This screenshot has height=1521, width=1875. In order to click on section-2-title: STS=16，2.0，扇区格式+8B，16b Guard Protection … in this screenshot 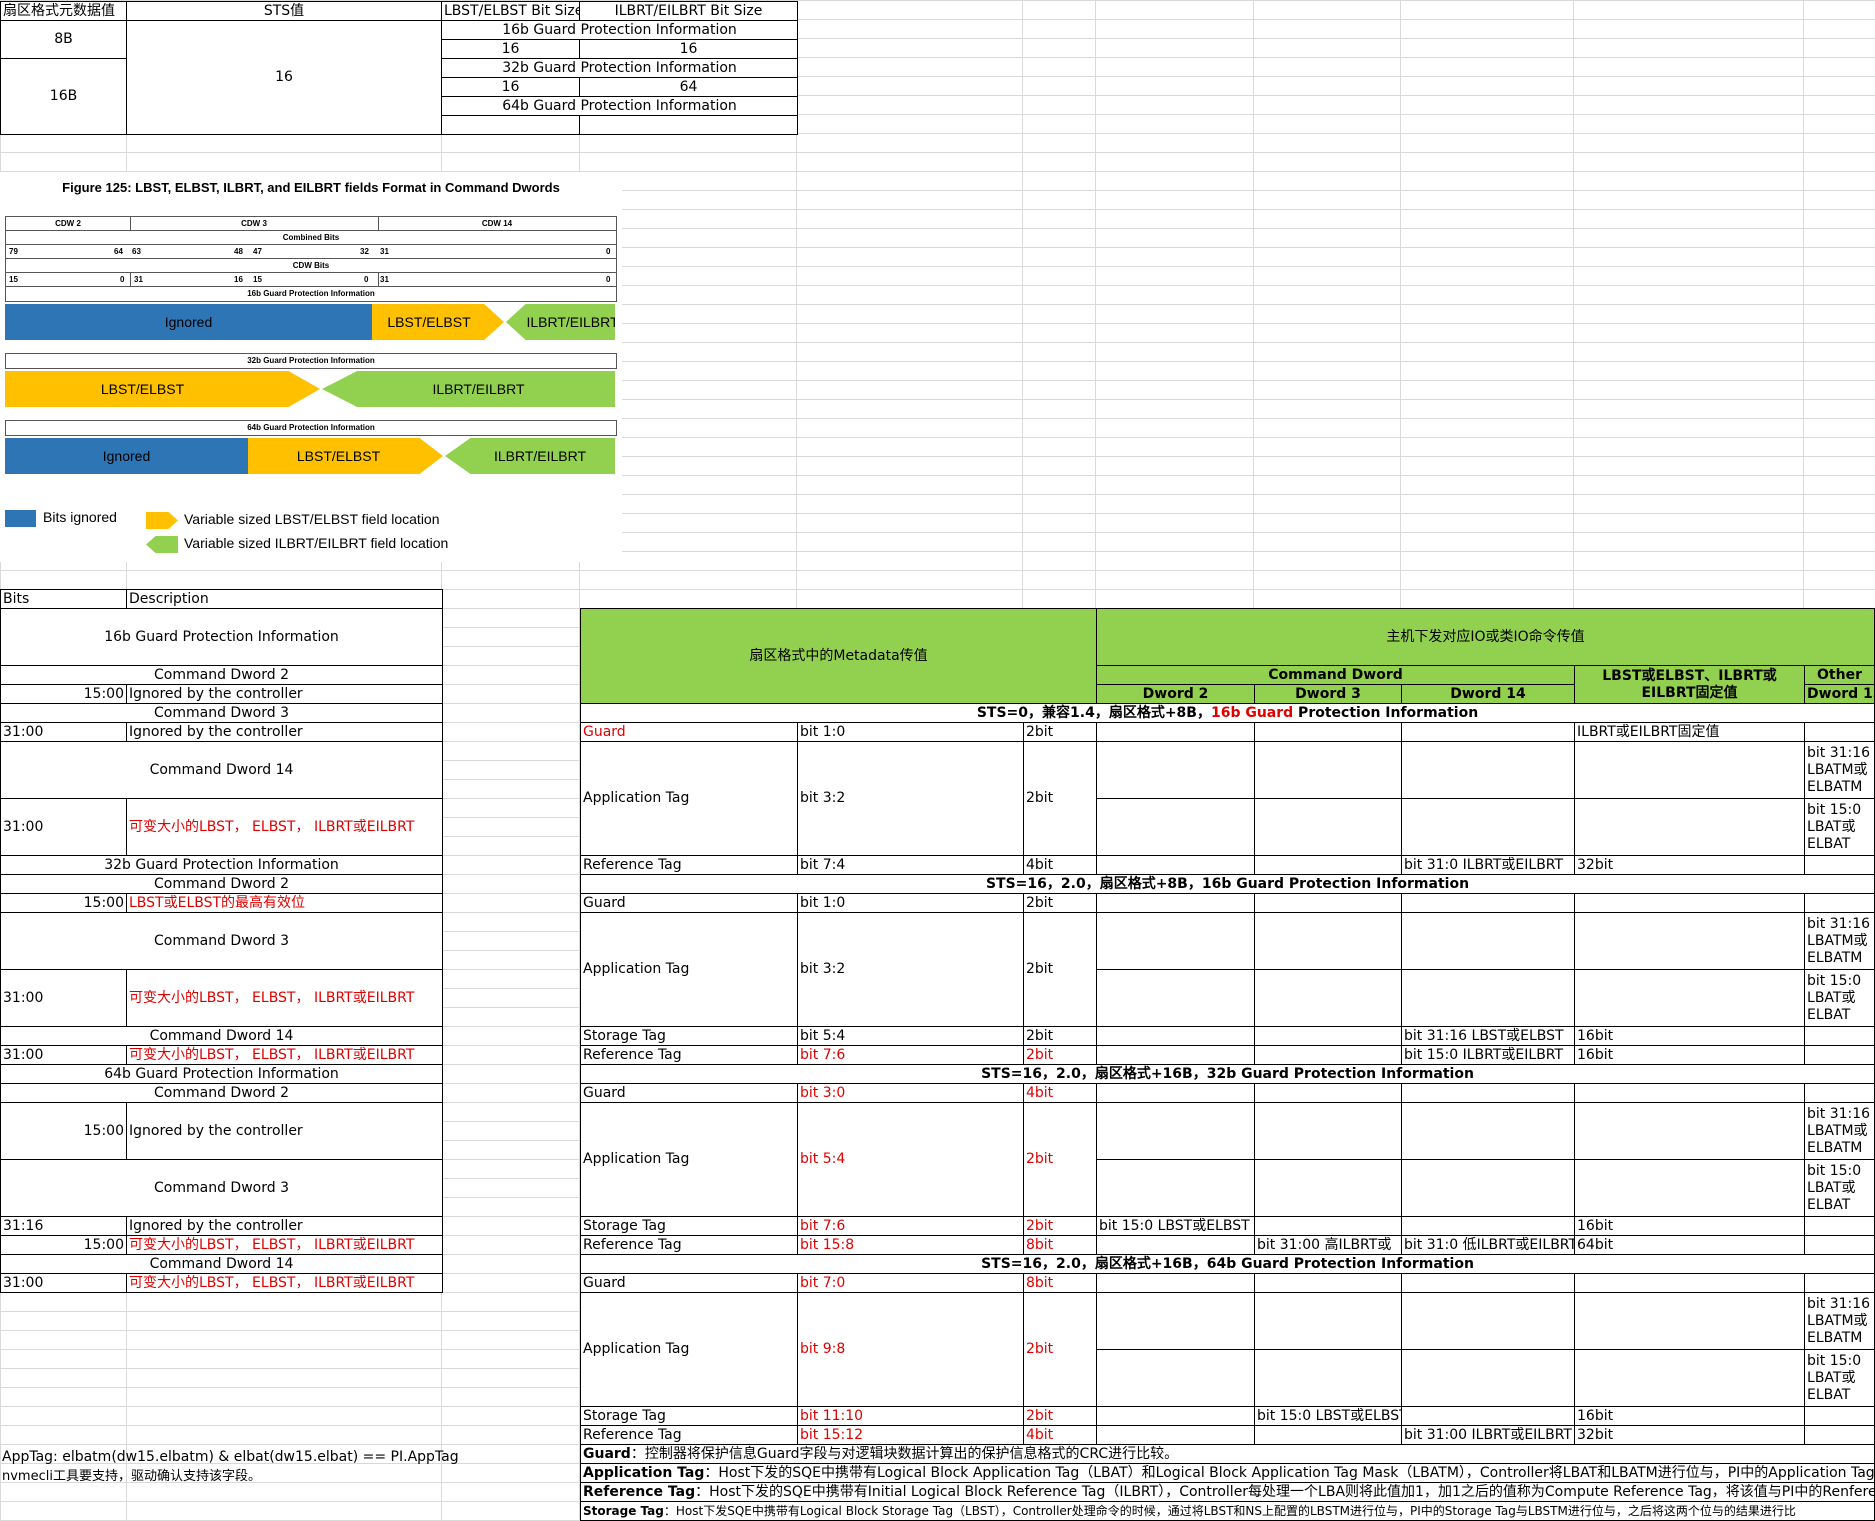, I will do `click(1227, 884)`.